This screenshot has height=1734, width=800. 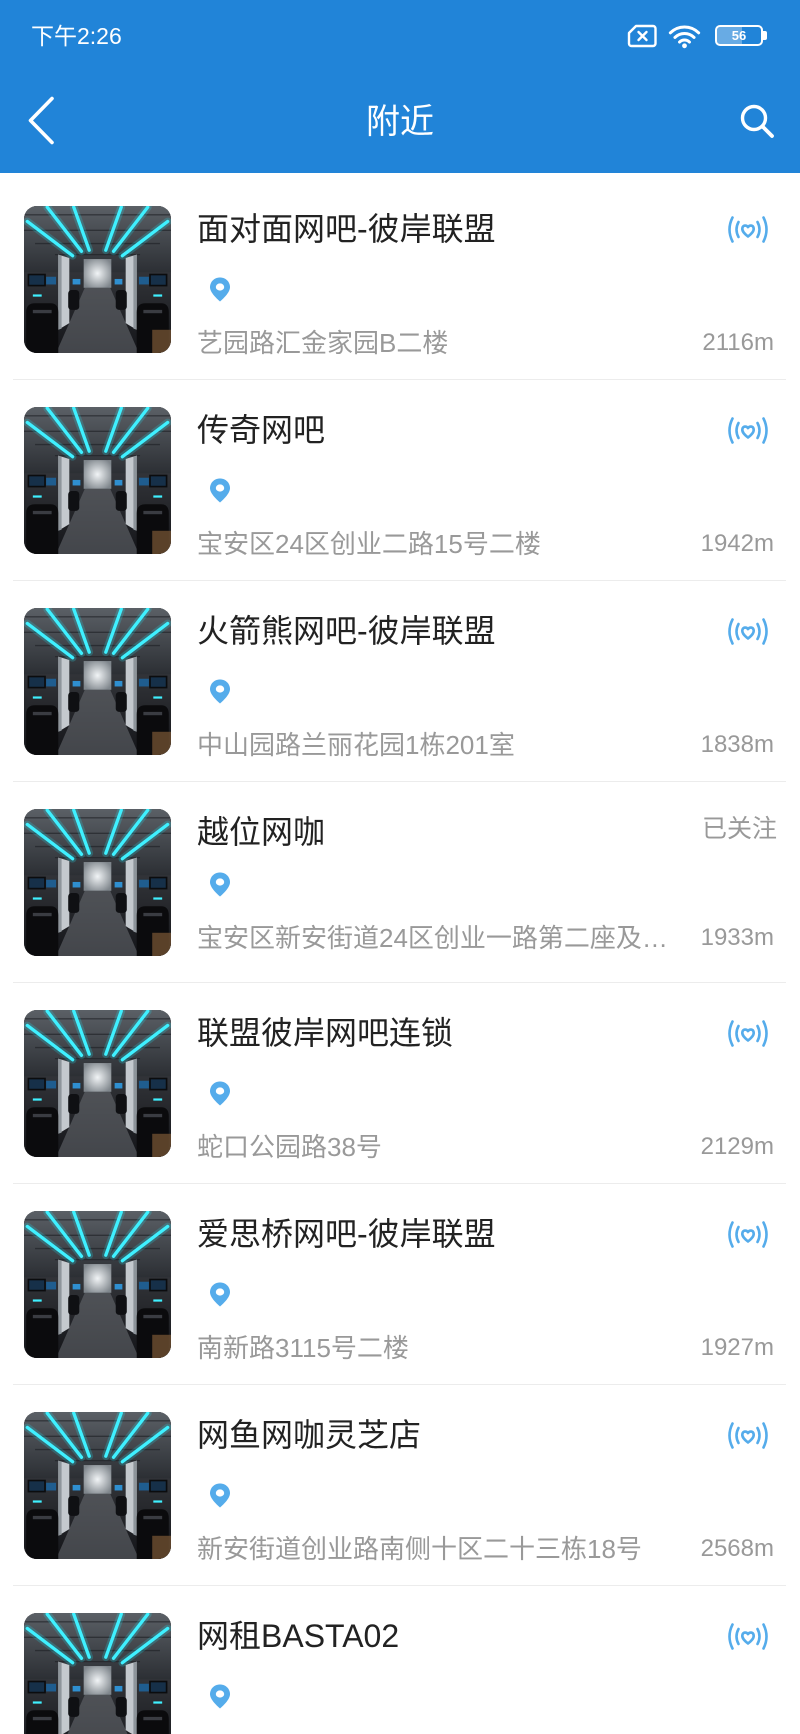 I want to click on venue-distance: 1927m, so click(x=737, y=1347).